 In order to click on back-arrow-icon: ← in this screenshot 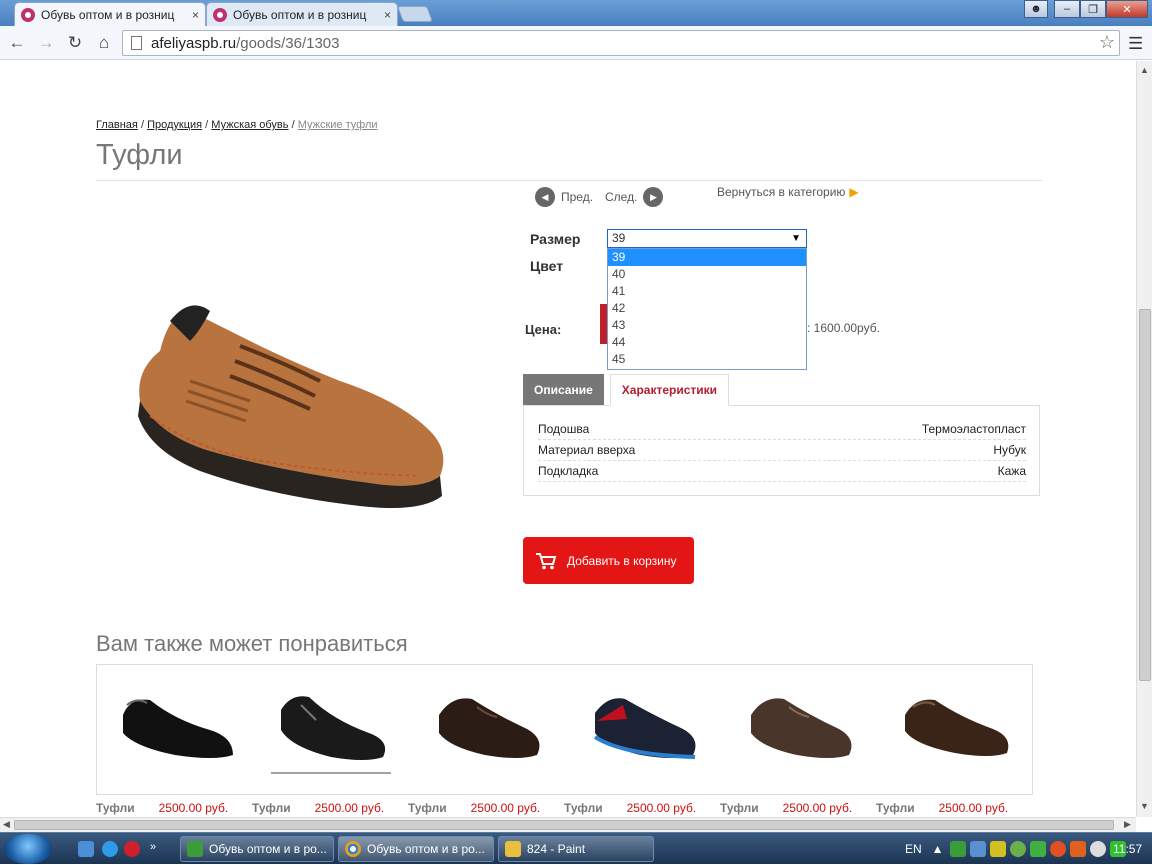, I will do `click(17, 43)`.